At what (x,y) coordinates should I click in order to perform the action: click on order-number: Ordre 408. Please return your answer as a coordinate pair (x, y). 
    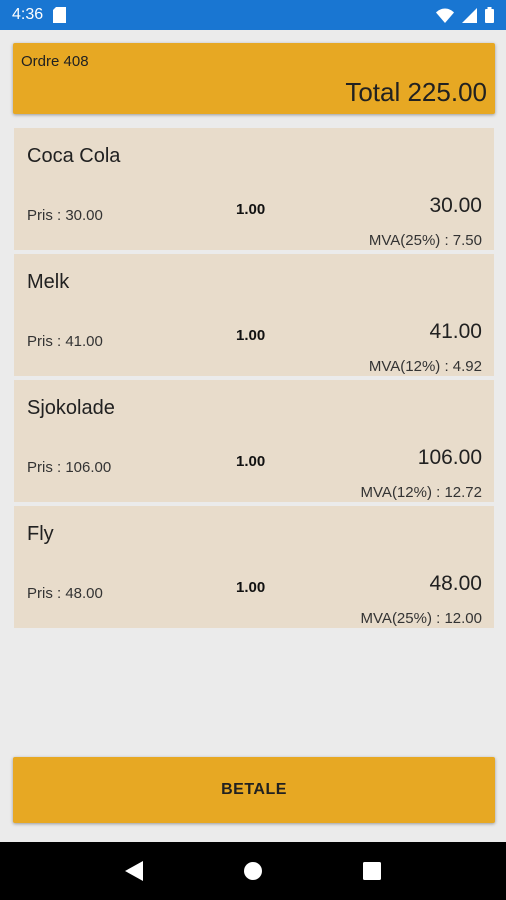
    Looking at the image, I should click on (55, 61).